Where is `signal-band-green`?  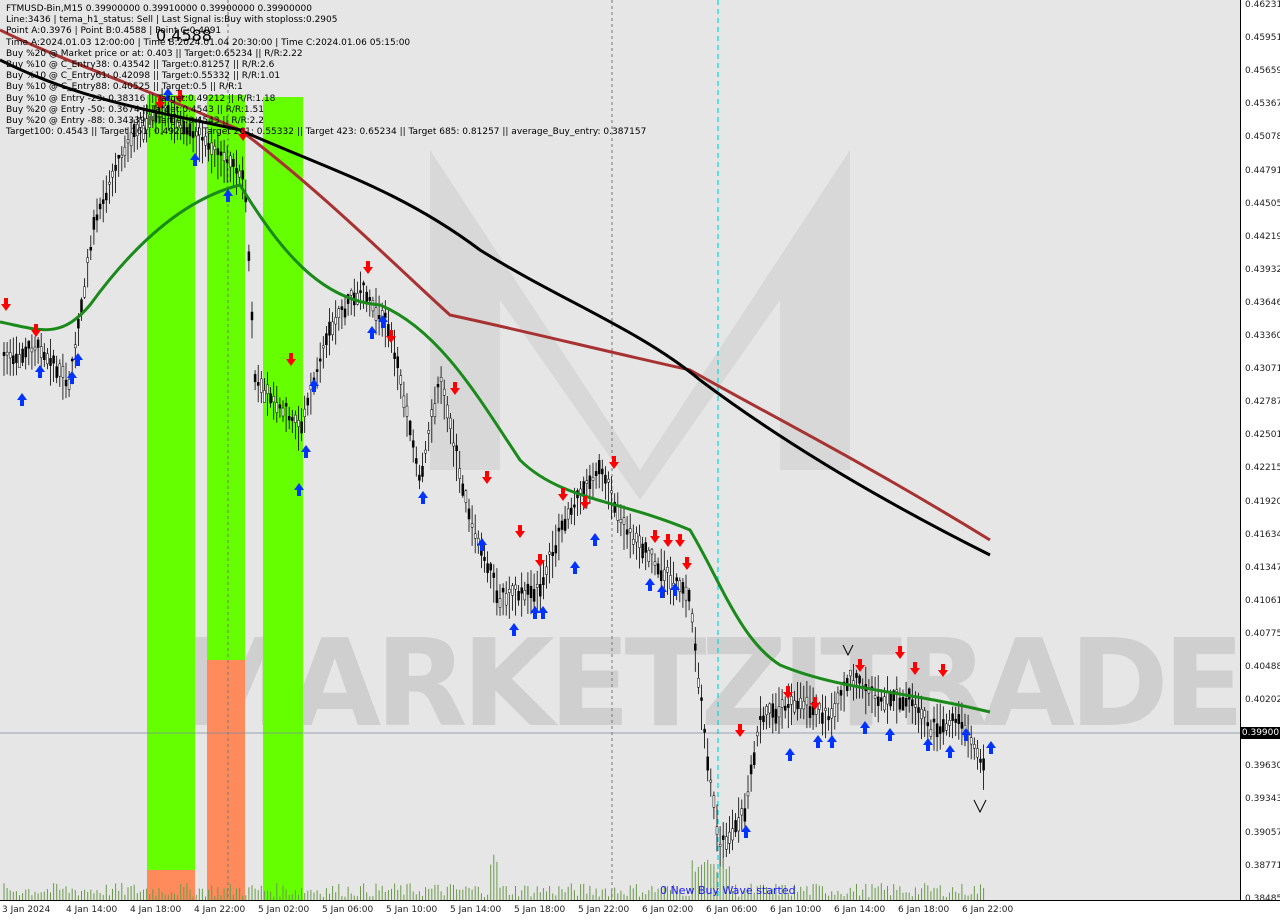
signal-band-green is located at coordinates (283, 498).